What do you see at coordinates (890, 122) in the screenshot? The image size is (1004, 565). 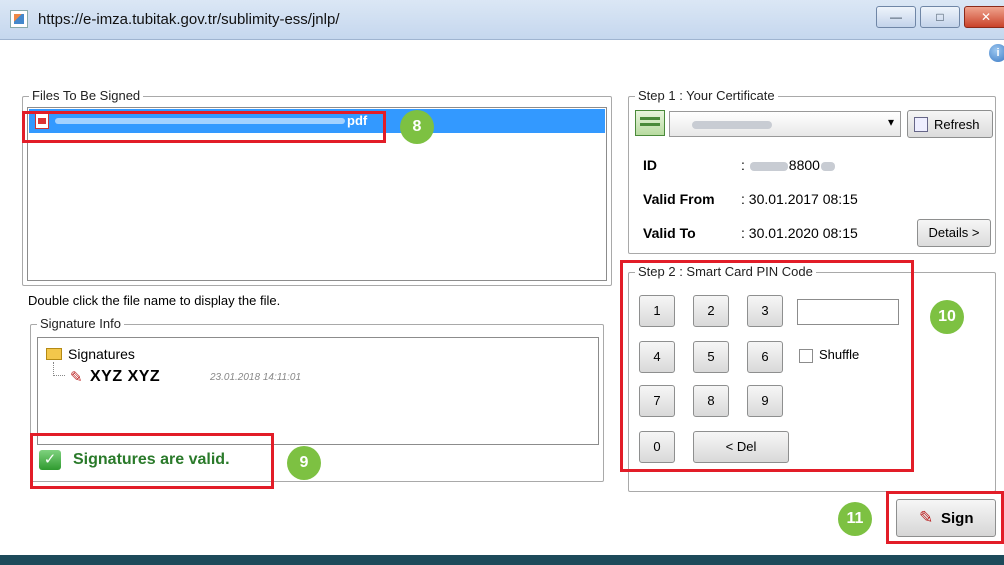 I see `chevron-down-icon: ▾` at bounding box center [890, 122].